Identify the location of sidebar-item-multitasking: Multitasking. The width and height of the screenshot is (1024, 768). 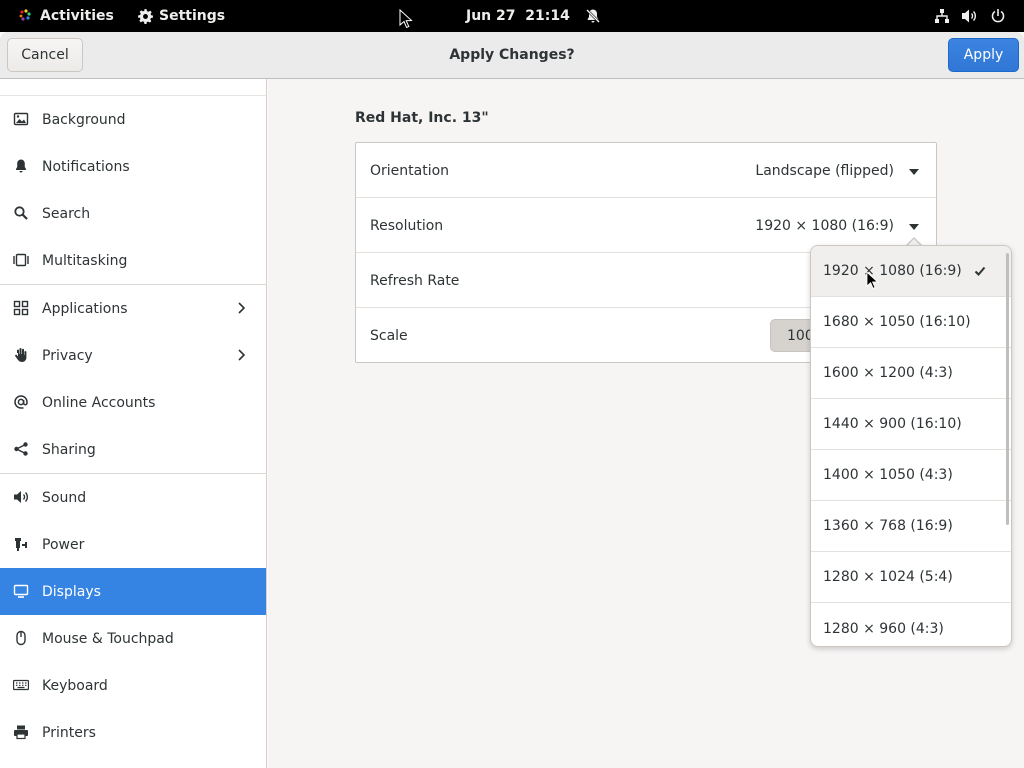
(133, 260).